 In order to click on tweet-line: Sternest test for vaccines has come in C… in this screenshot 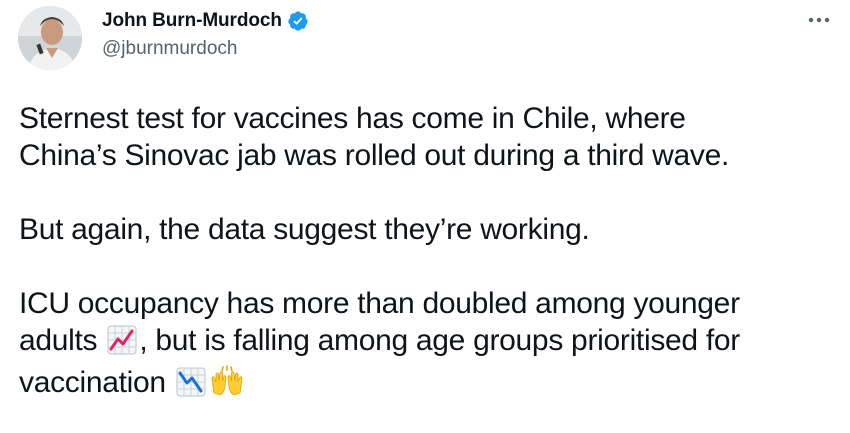, I will do `click(352, 118)`.